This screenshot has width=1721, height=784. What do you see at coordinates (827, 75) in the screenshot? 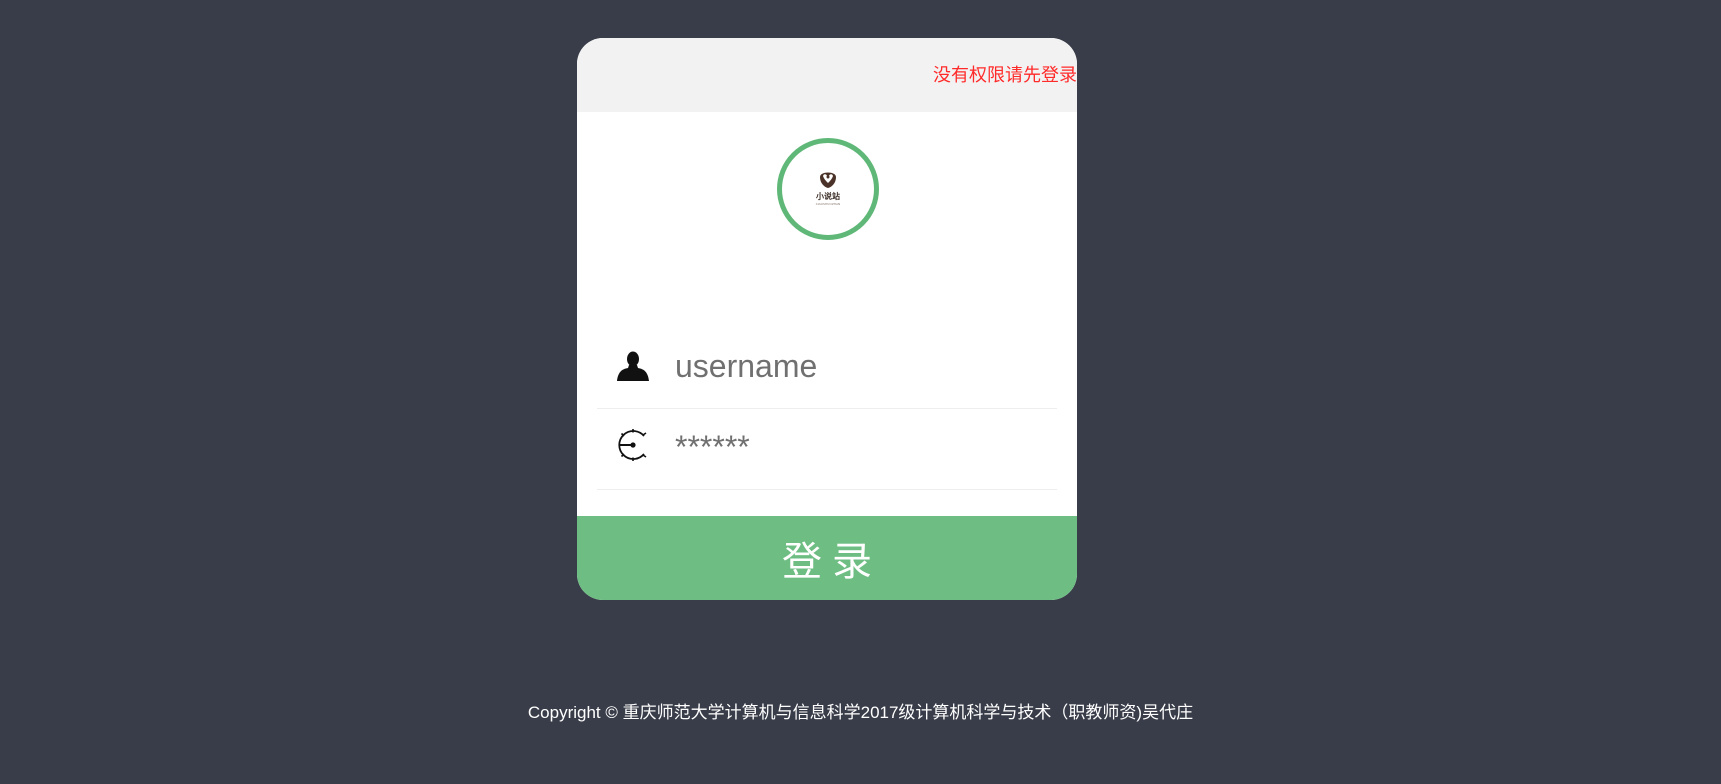
I see `card-header: 没有权限请先登录` at bounding box center [827, 75].